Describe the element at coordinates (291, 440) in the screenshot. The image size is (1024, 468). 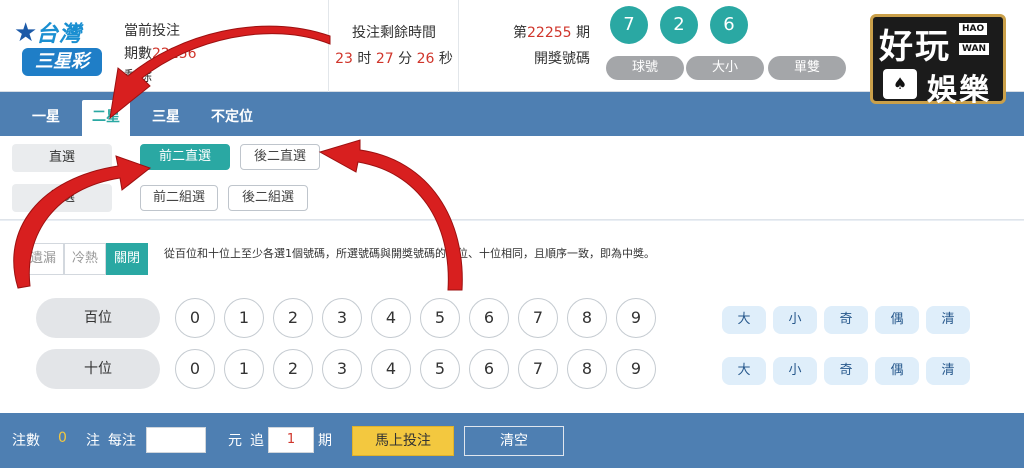
I see `chase-periods-input: 1` at that location.